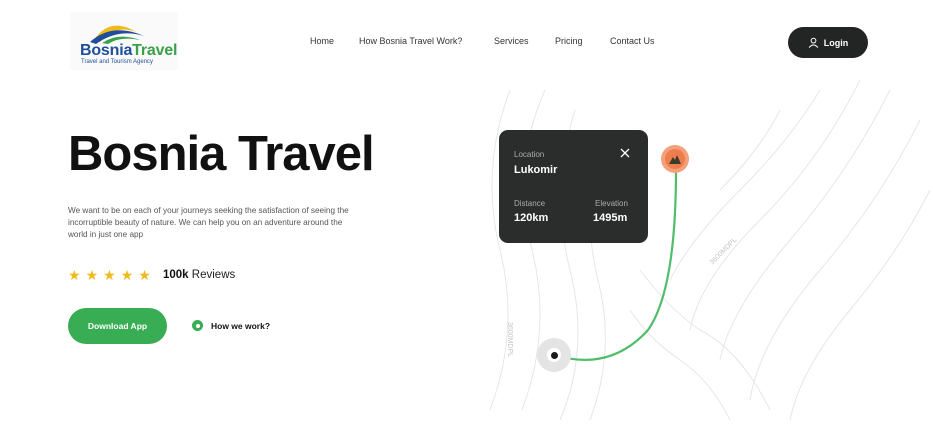  What do you see at coordinates (610, 218) in the screenshot?
I see `elevation-value: 1495m` at bounding box center [610, 218].